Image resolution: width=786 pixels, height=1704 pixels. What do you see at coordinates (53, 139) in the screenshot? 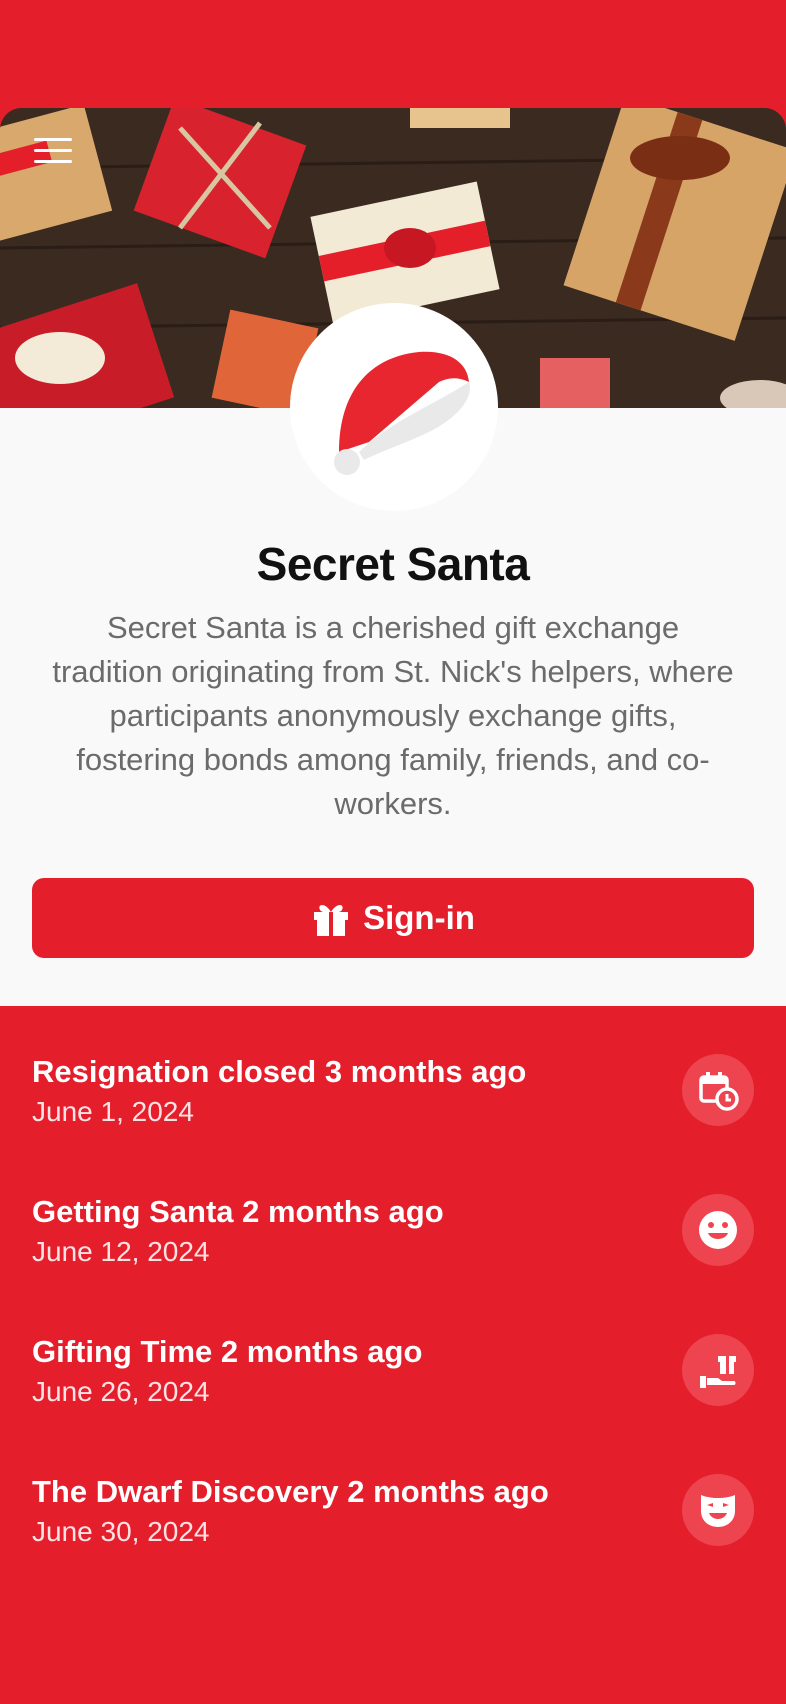
I see `menu-icon` at bounding box center [53, 139].